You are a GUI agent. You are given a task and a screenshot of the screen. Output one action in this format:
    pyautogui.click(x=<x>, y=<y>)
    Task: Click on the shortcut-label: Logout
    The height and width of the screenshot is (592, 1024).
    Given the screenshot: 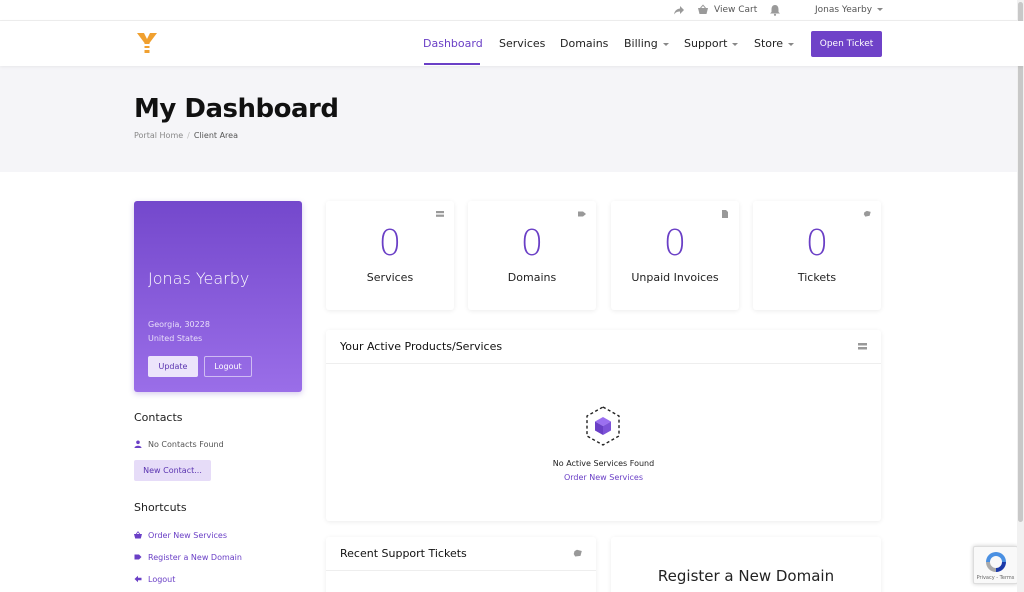 What is the action you would take?
    pyautogui.click(x=162, y=579)
    